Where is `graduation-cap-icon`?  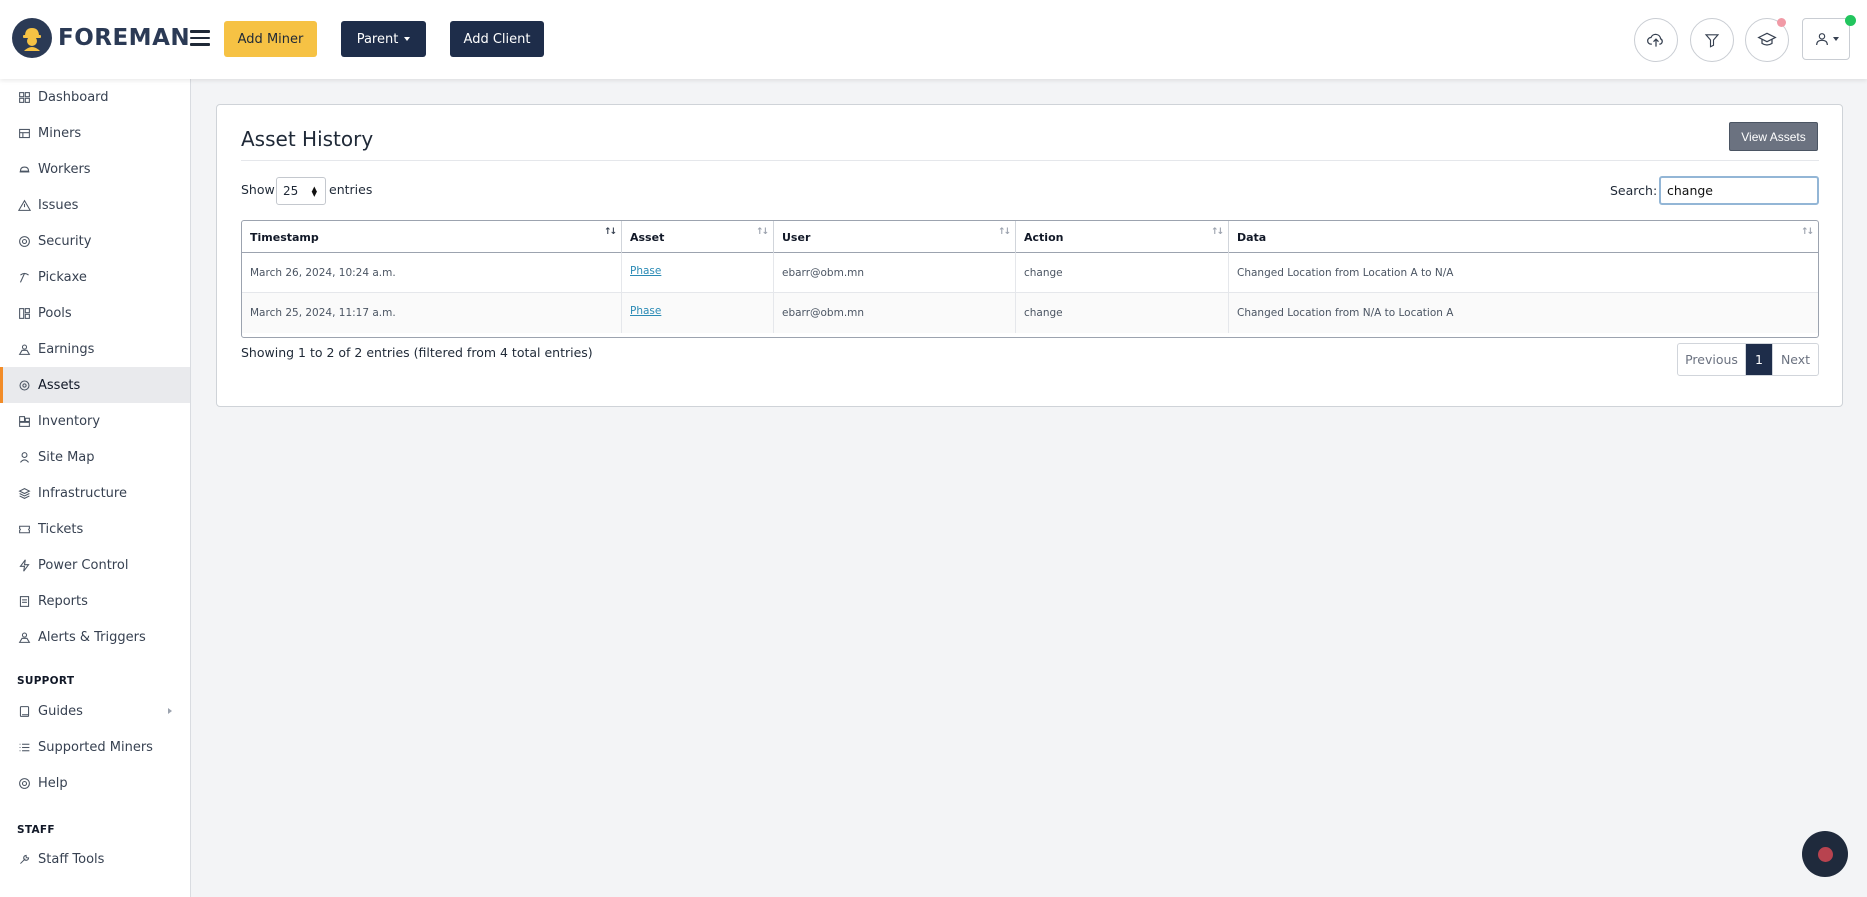 graduation-cap-icon is located at coordinates (1767, 39).